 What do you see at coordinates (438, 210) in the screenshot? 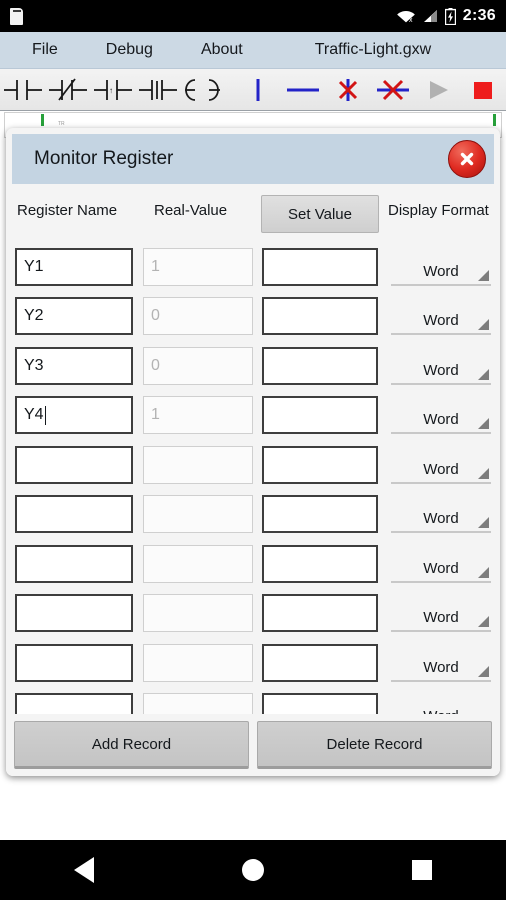
I see `column-header-display-format: Display Format` at bounding box center [438, 210].